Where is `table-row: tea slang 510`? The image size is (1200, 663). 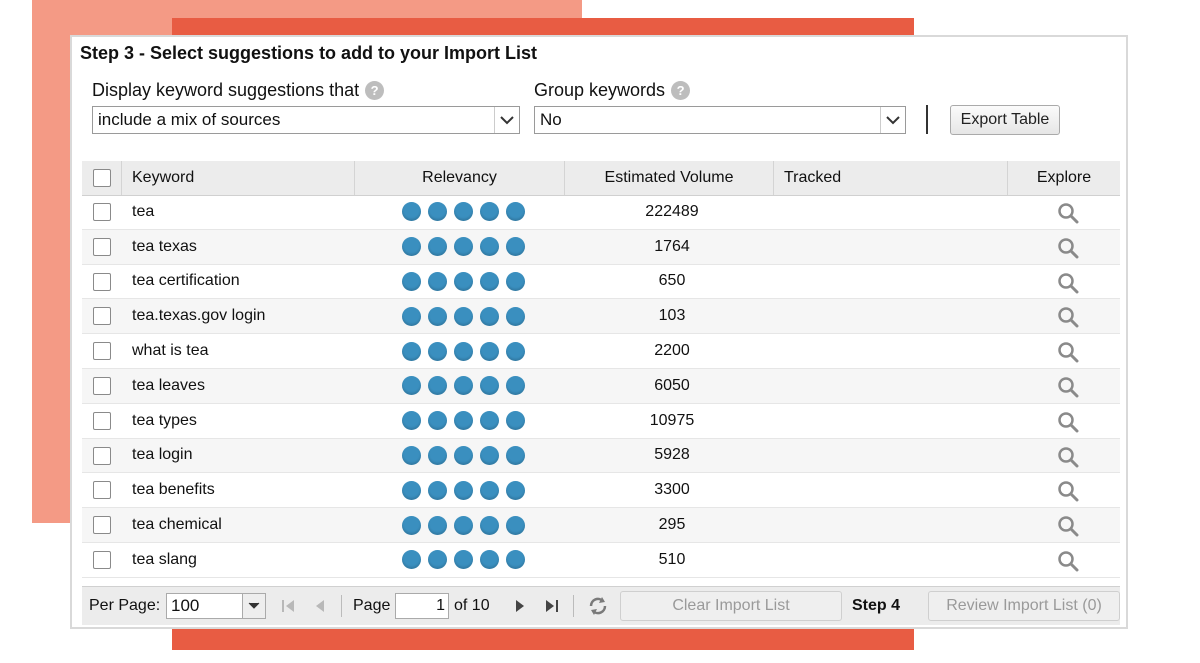
table-row: tea slang 510 is located at coordinates (601, 560).